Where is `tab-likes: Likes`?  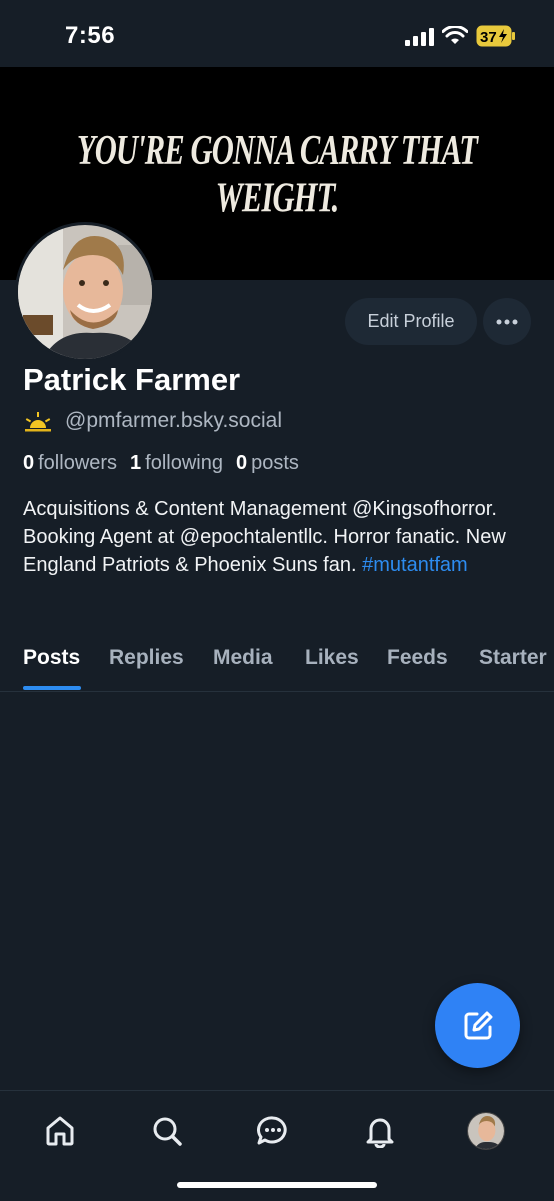 tab-likes: Likes is located at coordinates (332, 658).